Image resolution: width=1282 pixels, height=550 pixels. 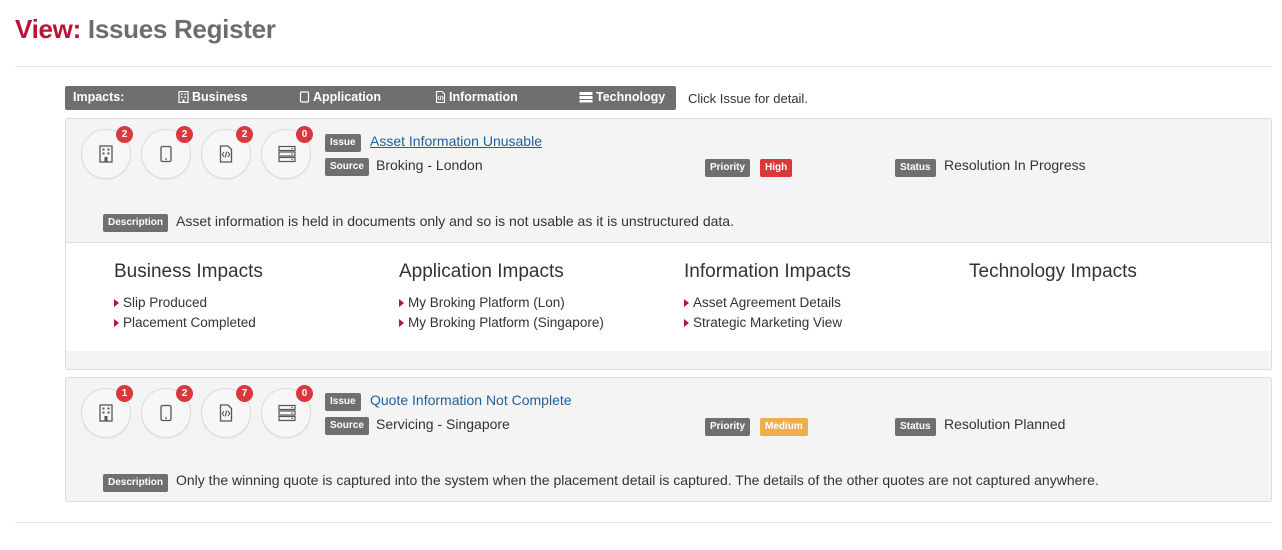 I want to click on information-impact-count: 7, so click(x=244, y=393).